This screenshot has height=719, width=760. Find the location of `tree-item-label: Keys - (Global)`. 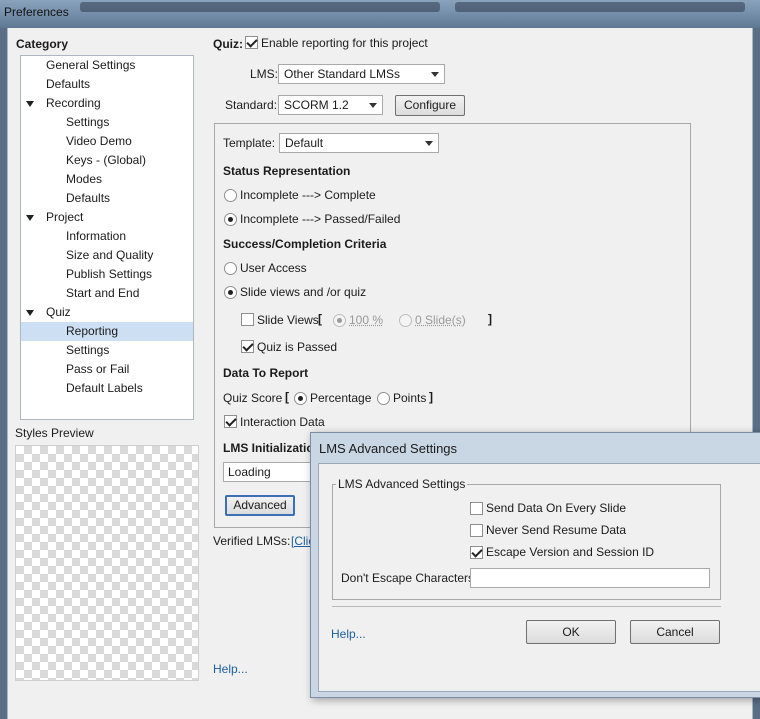

tree-item-label: Keys - (Global) is located at coordinates (106, 160).